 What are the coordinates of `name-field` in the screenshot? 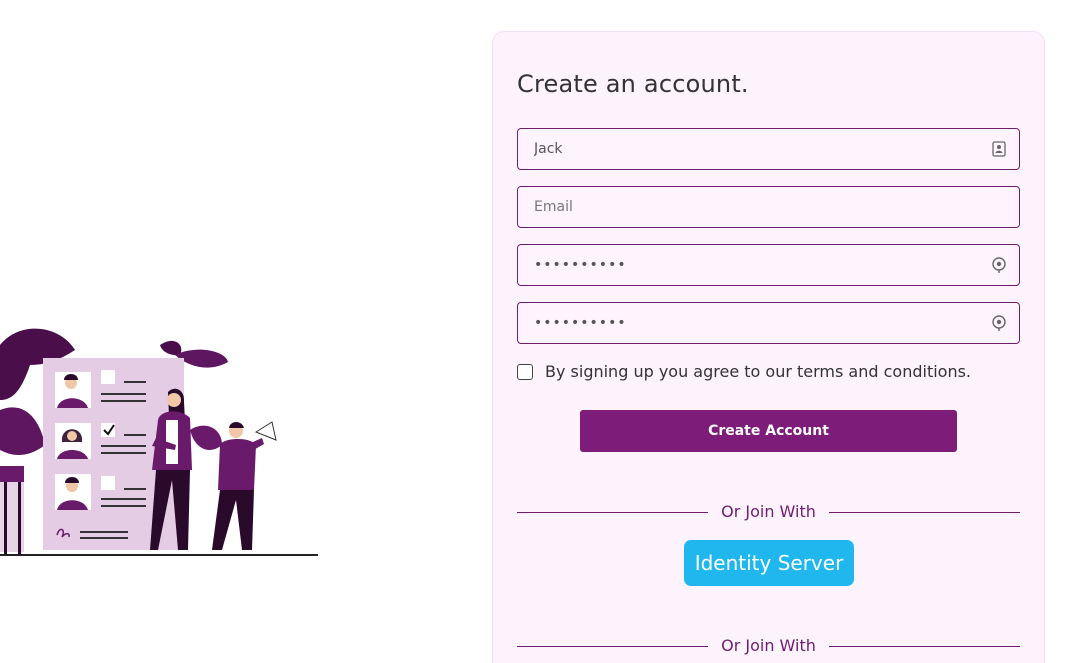 It's located at (768, 149).